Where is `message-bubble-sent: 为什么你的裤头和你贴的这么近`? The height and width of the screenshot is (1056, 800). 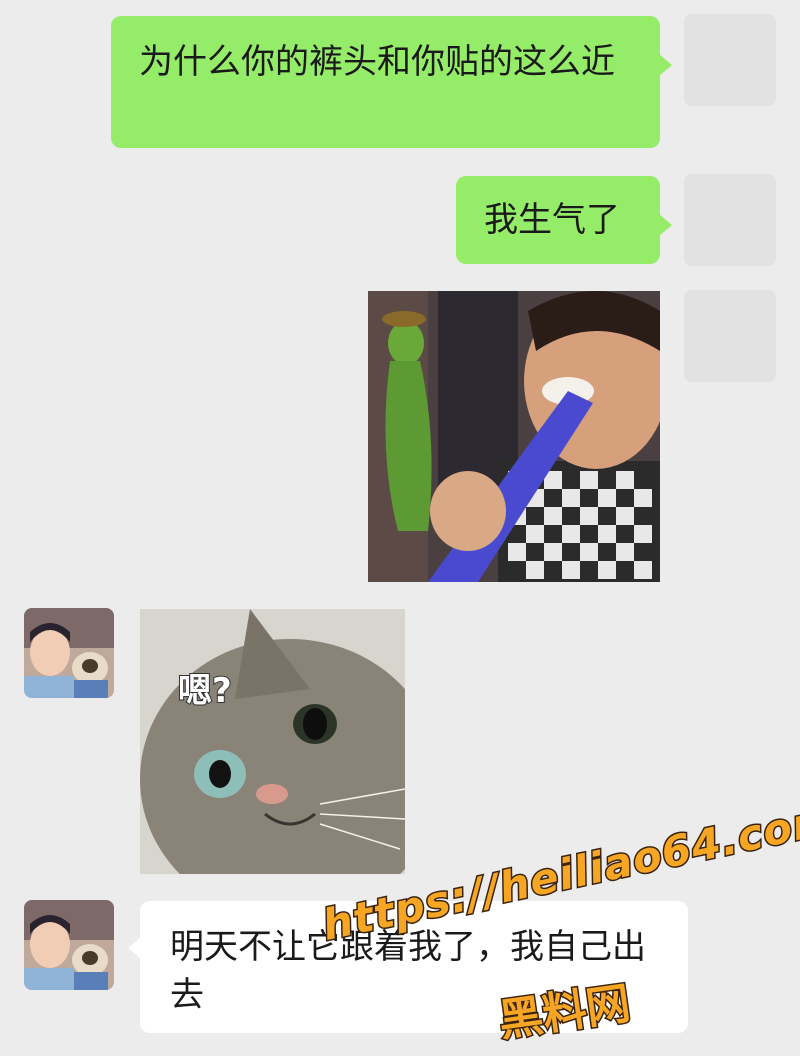 message-bubble-sent: 为什么你的裤头和你贴的这么近 is located at coordinates (391, 82).